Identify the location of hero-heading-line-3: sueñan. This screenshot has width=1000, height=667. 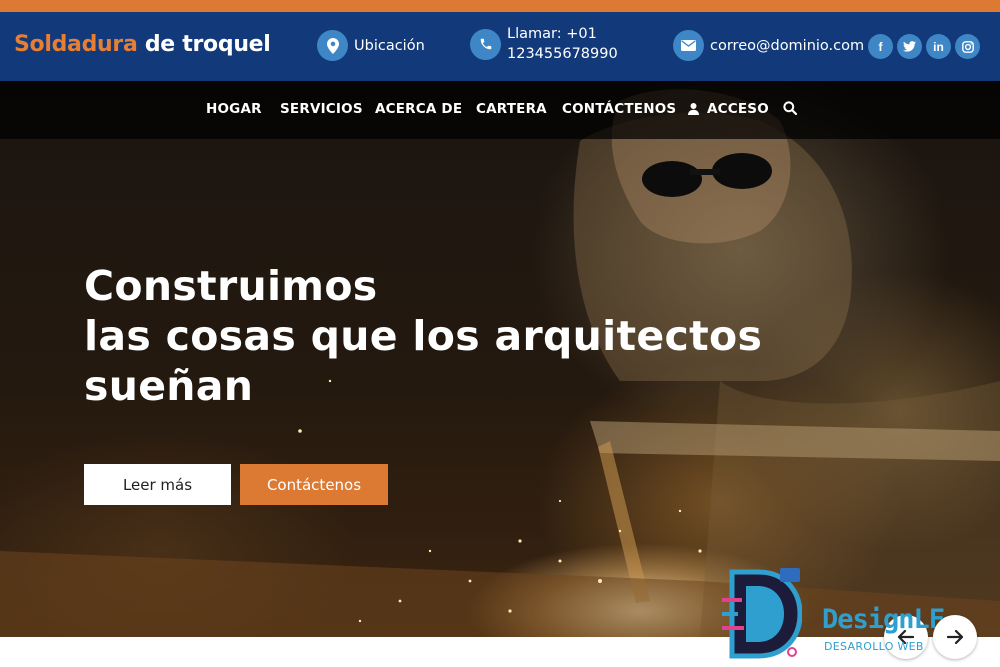
(169, 386).